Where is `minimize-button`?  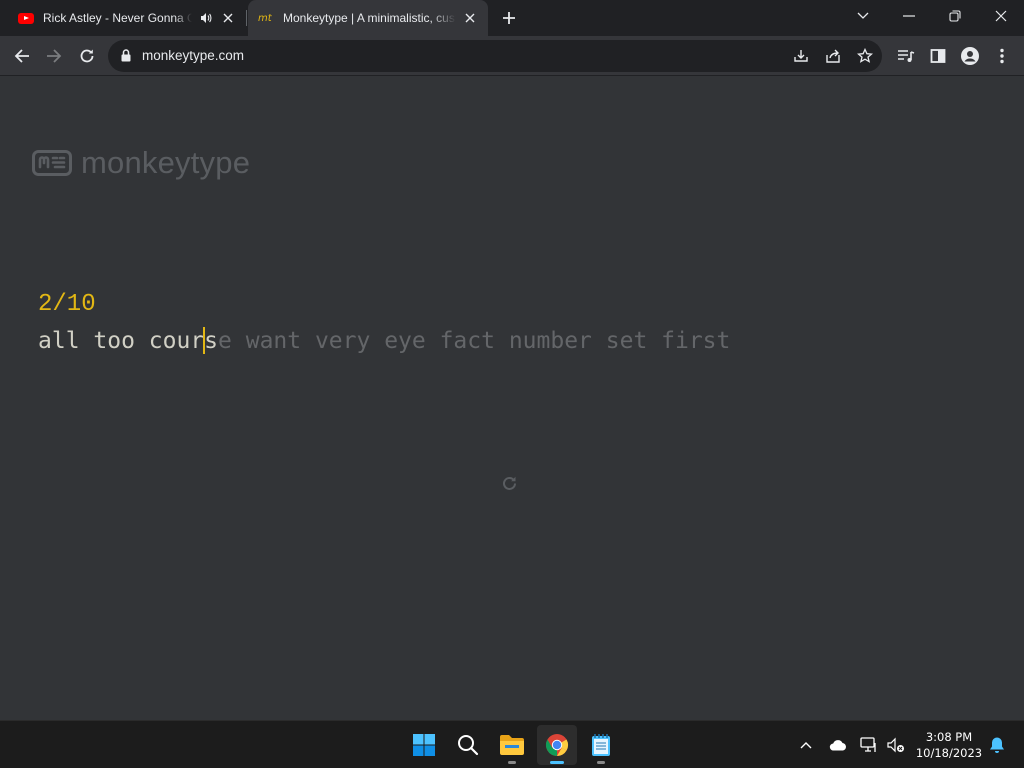
minimize-button is located at coordinates (909, 16).